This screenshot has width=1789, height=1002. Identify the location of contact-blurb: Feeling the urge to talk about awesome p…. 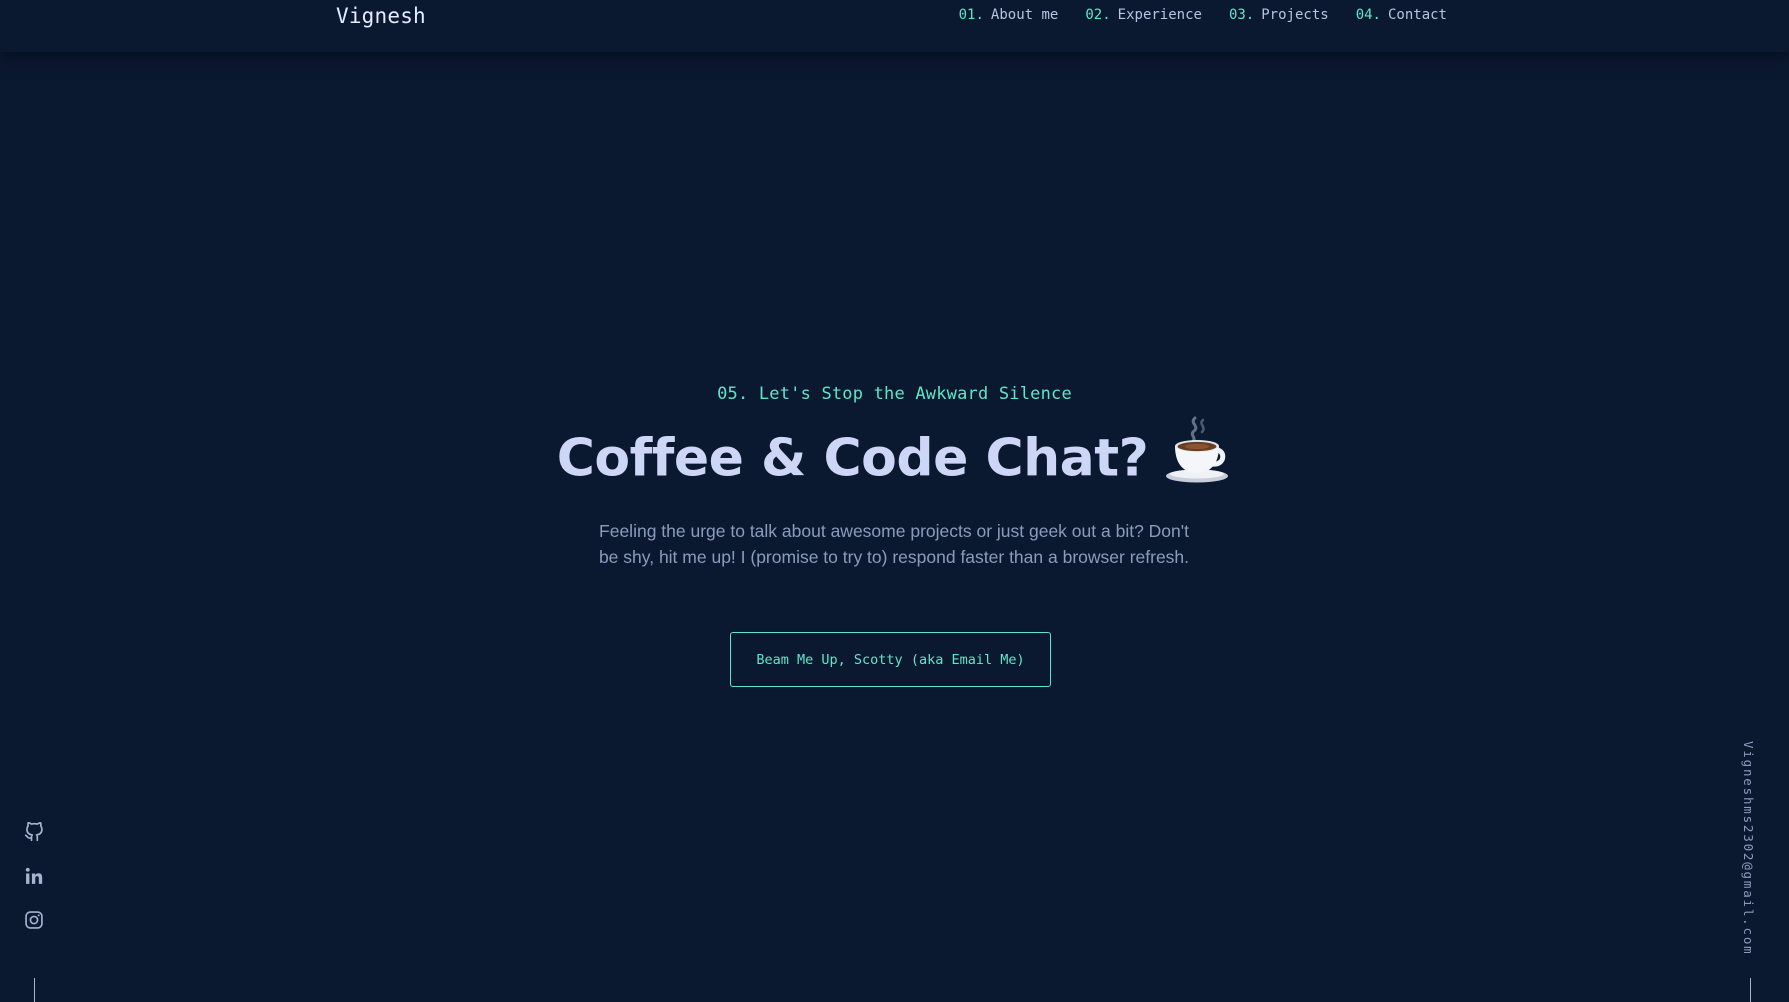
(894, 544).